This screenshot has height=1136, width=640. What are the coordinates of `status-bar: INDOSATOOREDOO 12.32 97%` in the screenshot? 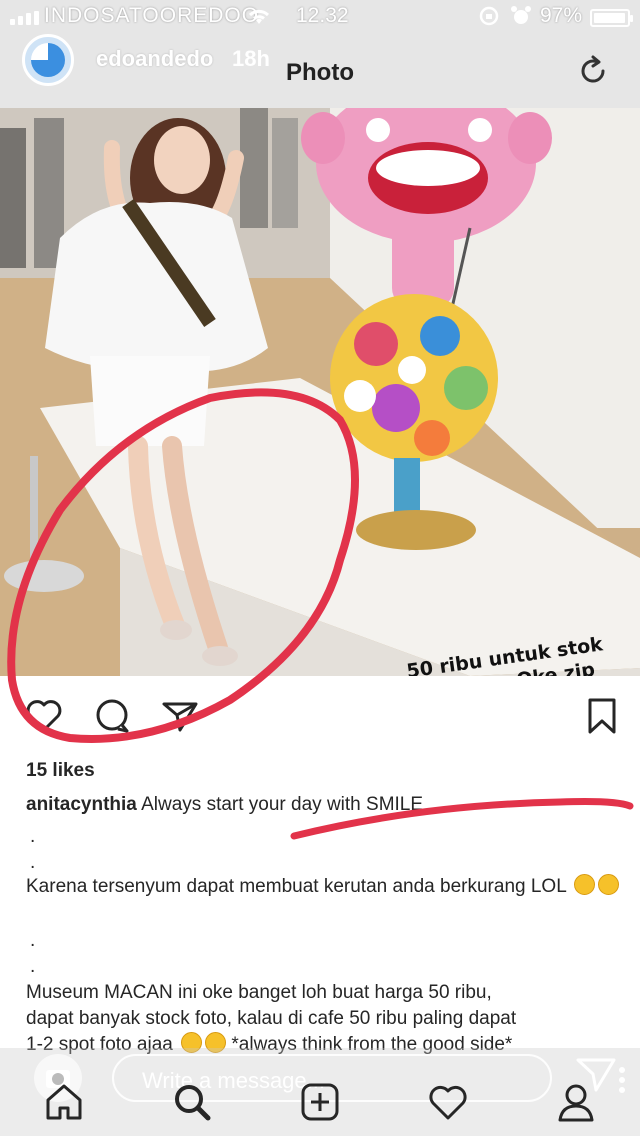 It's located at (320, 18).